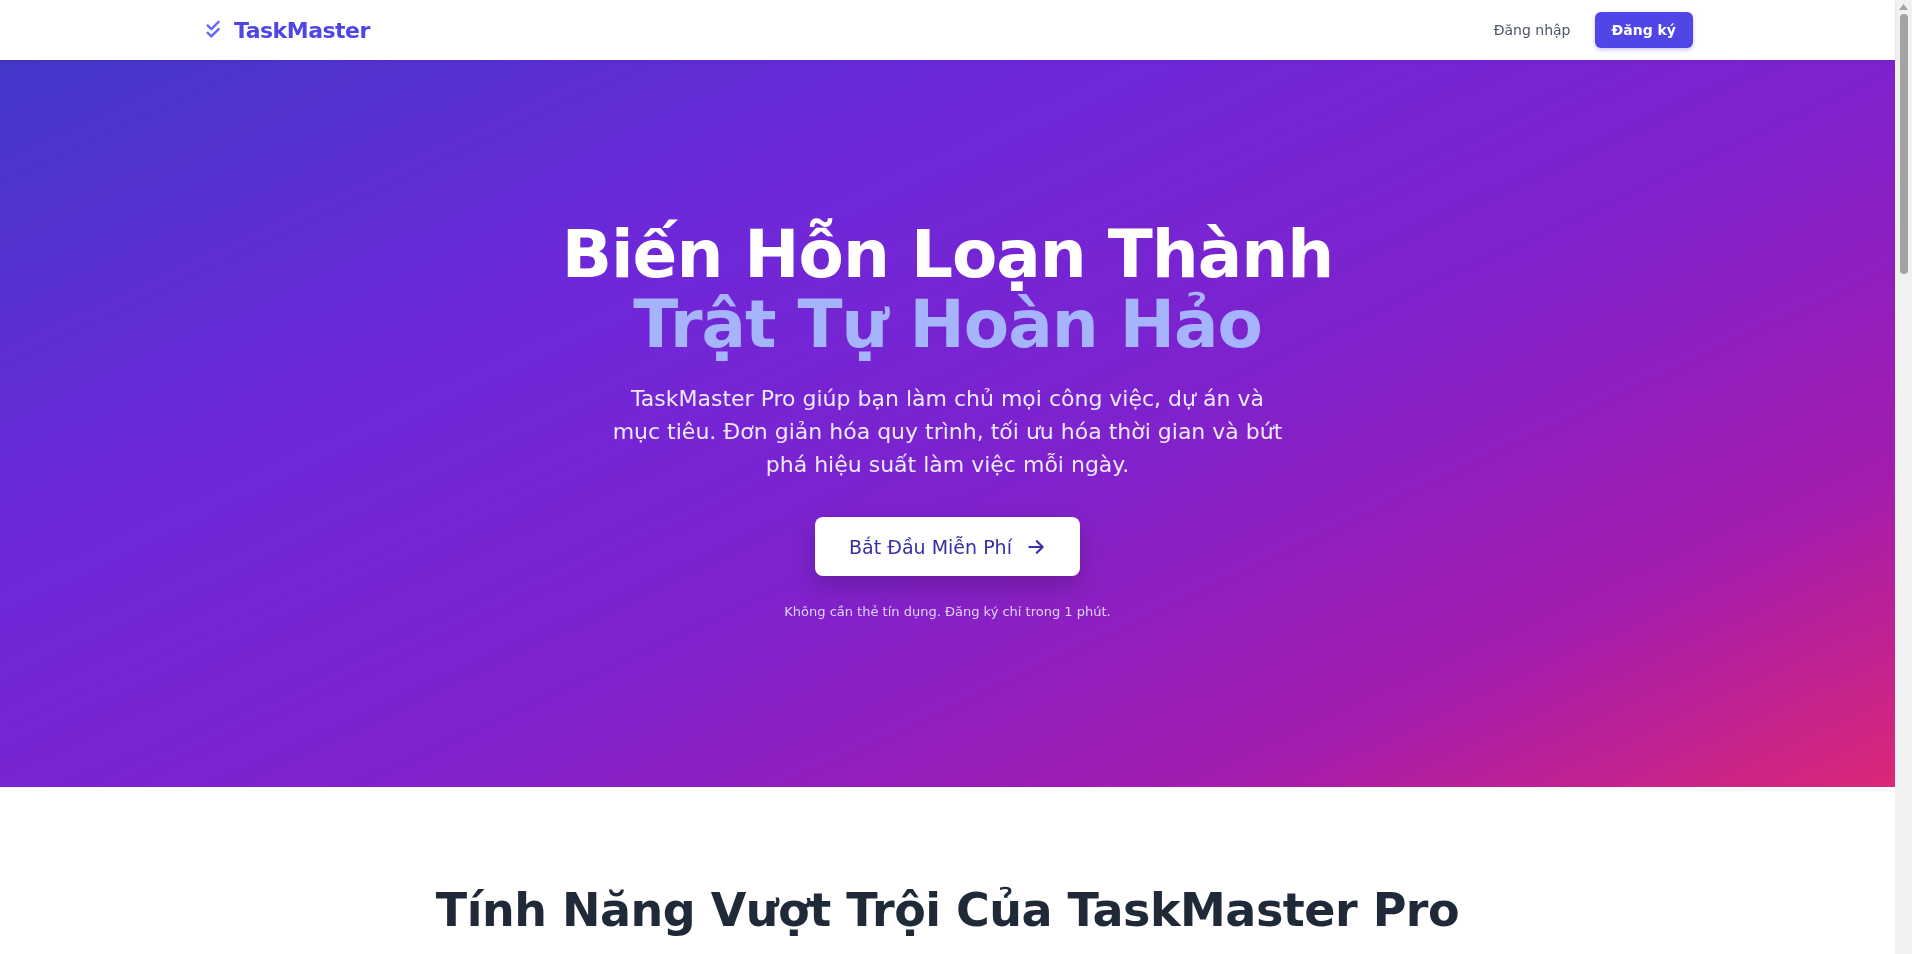 The image size is (1912, 954). What do you see at coordinates (1903, 144) in the screenshot?
I see `scrollbar-thumb` at bounding box center [1903, 144].